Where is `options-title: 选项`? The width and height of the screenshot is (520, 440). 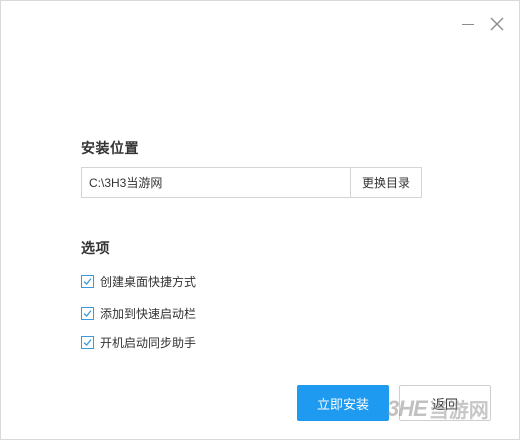
options-title: 选项 is located at coordinates (95, 248).